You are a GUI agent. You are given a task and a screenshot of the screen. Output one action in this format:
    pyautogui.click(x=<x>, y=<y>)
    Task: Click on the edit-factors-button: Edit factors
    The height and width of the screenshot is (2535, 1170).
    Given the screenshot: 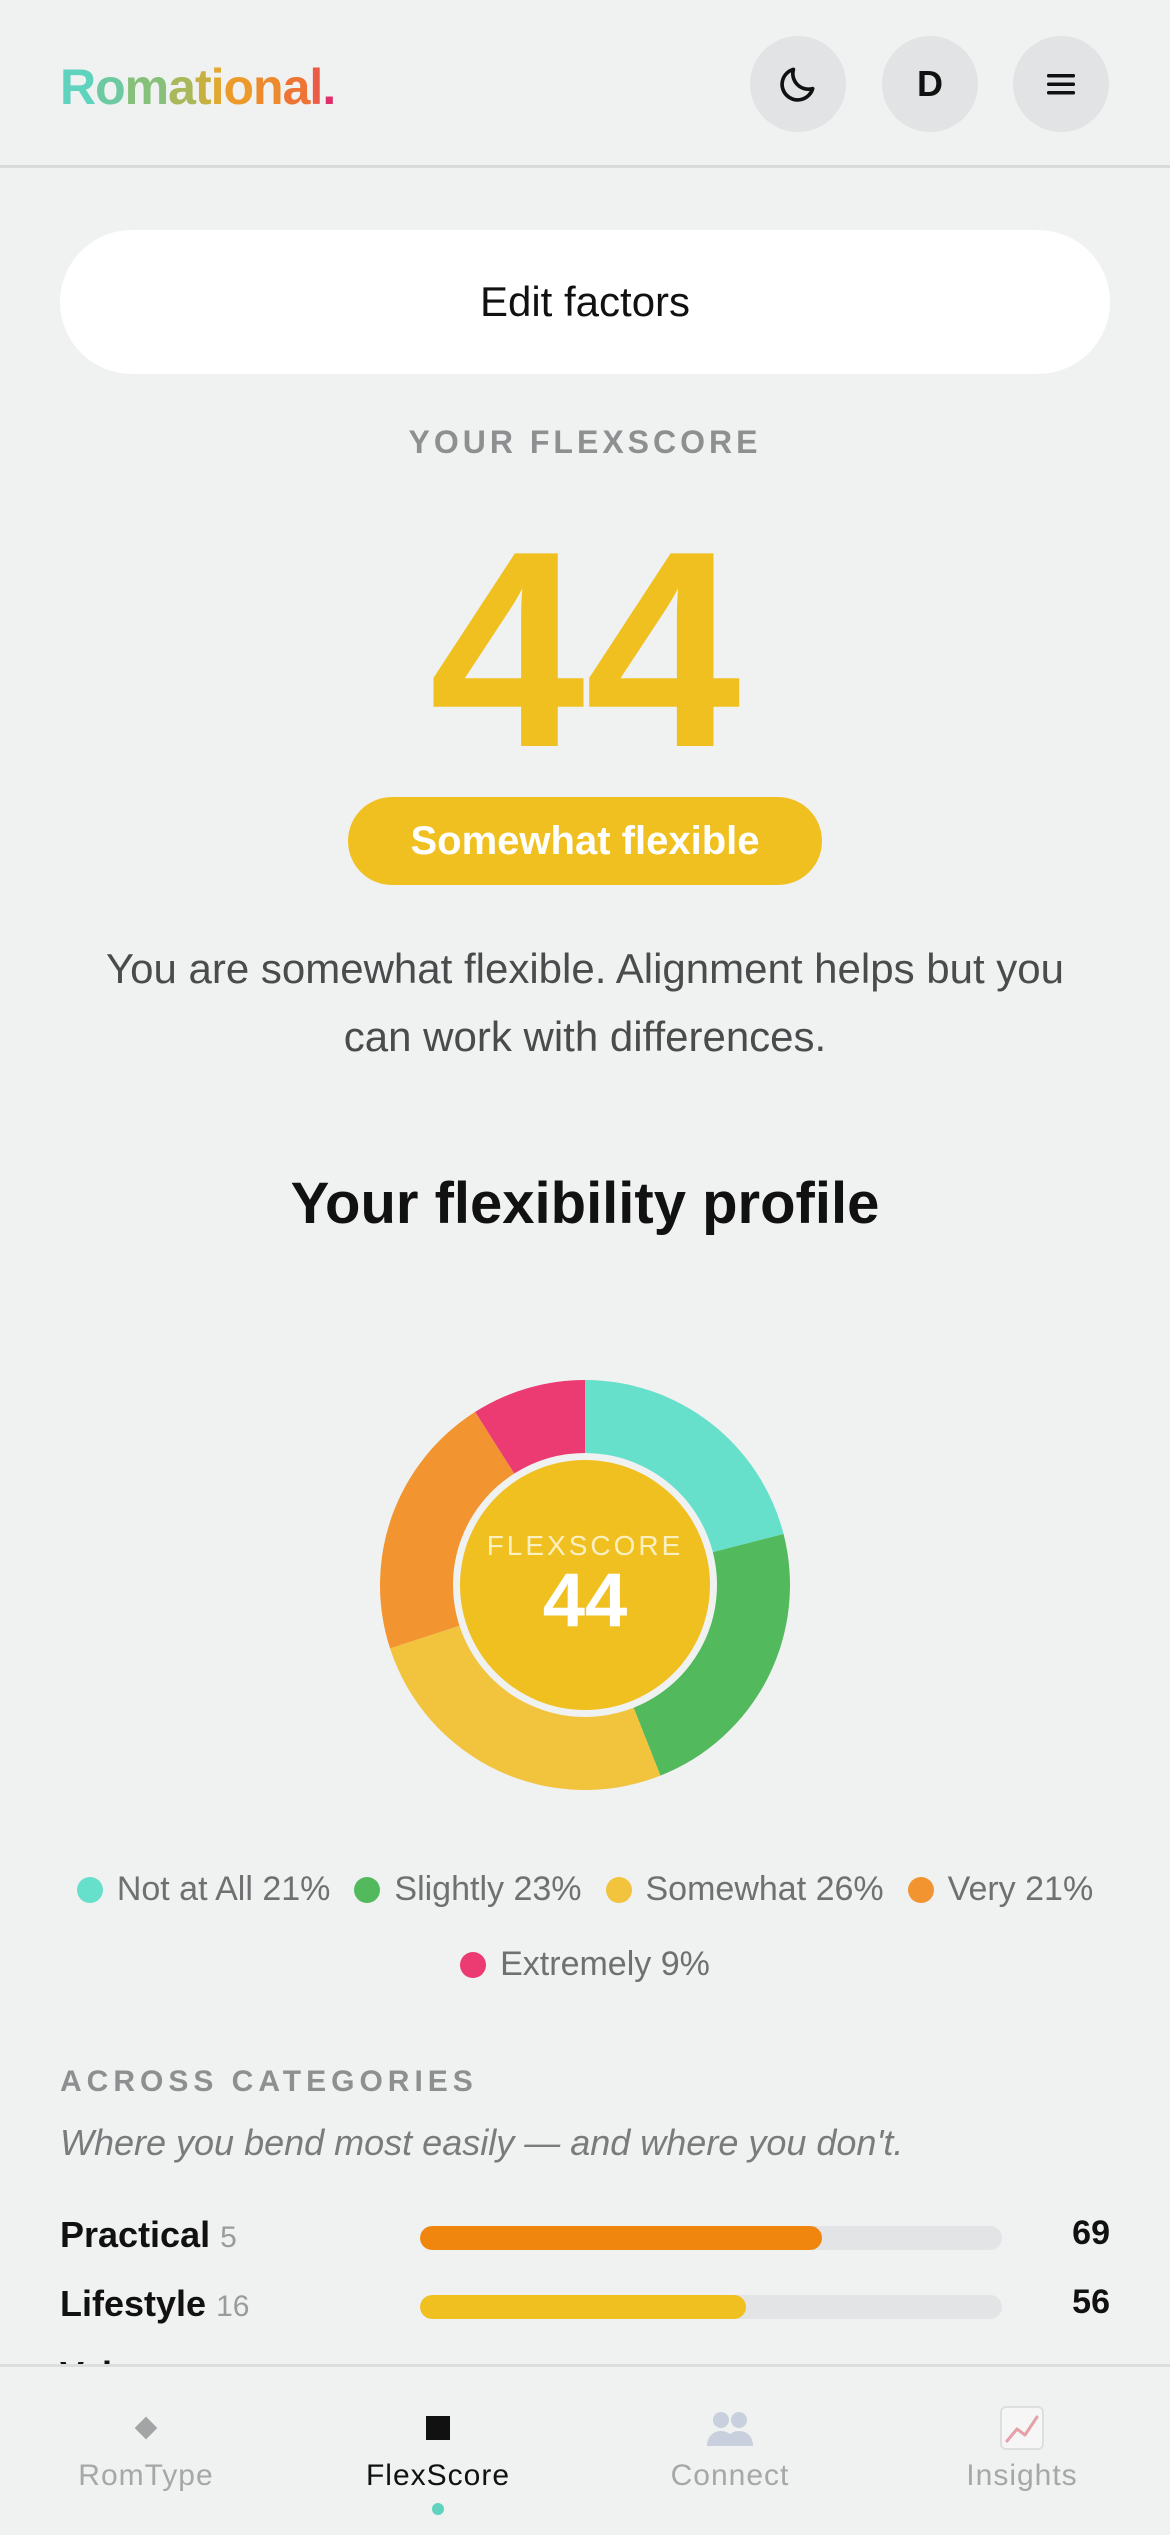 What is the action you would take?
    pyautogui.click(x=585, y=302)
    